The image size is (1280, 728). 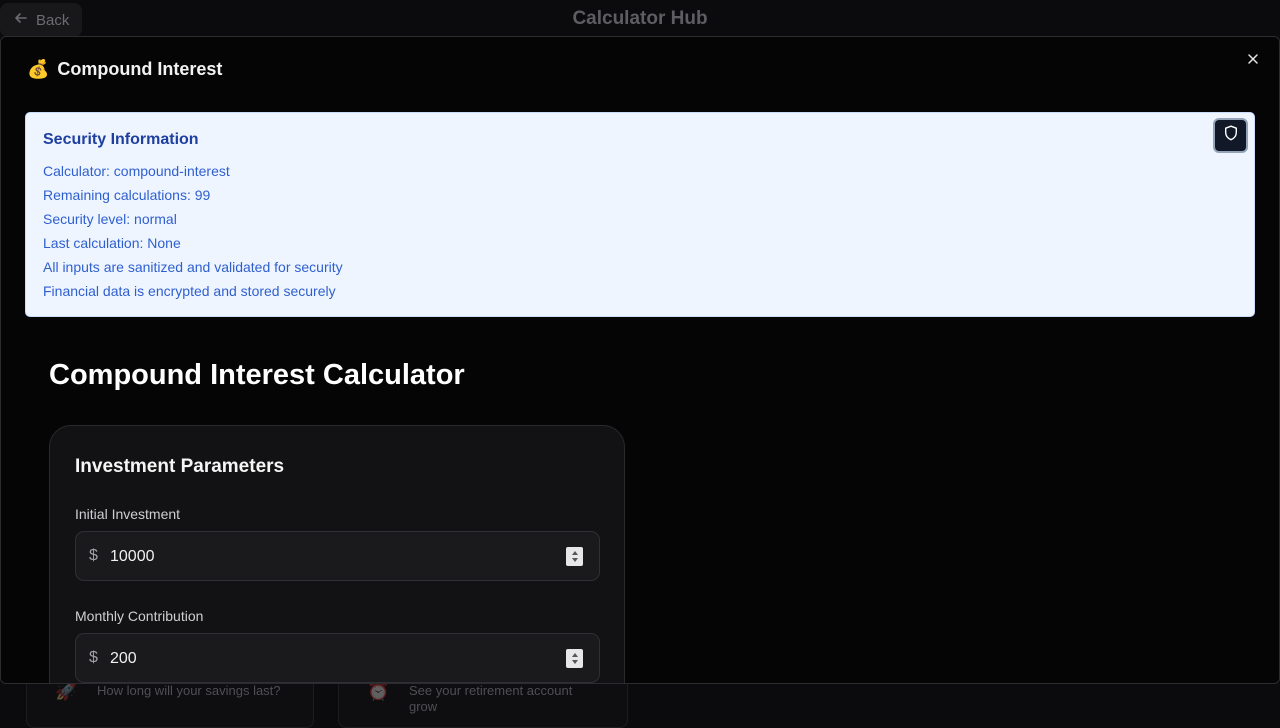 I want to click on security-line: Security level: normal, so click(x=110, y=219).